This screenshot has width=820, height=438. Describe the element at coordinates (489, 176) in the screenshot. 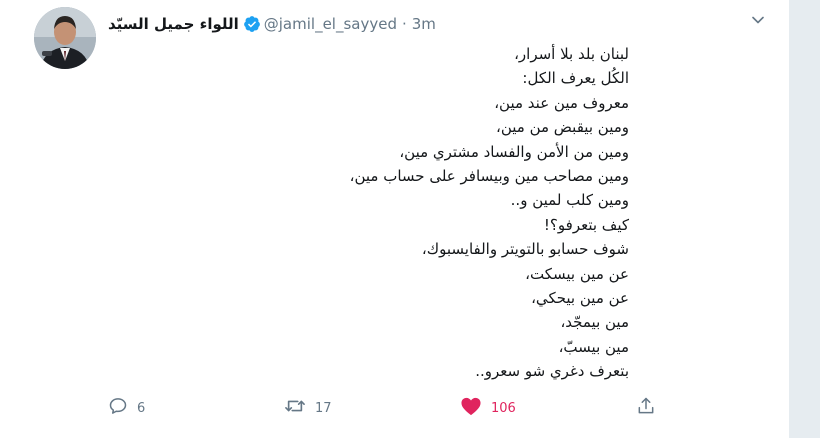

I see `tweet-line: ومين مصاحب مين وبيسافر على حساب مين،` at that location.